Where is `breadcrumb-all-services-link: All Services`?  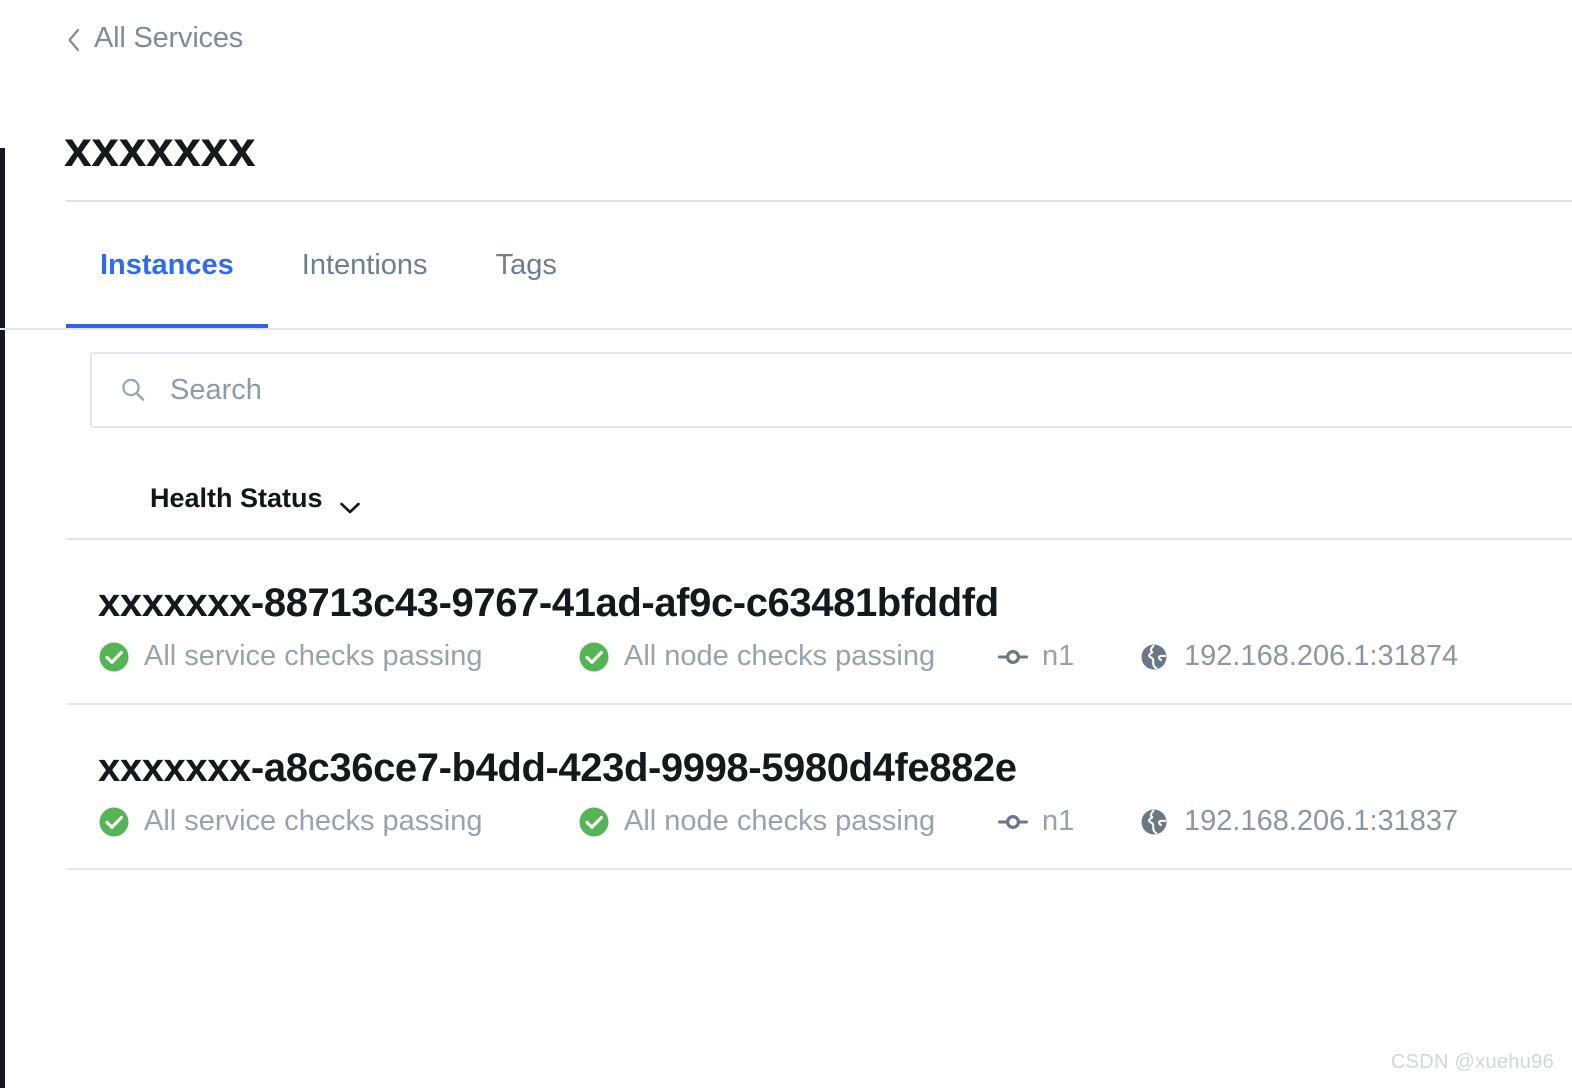
breadcrumb-all-services-link: All Services is located at coordinates (168, 38).